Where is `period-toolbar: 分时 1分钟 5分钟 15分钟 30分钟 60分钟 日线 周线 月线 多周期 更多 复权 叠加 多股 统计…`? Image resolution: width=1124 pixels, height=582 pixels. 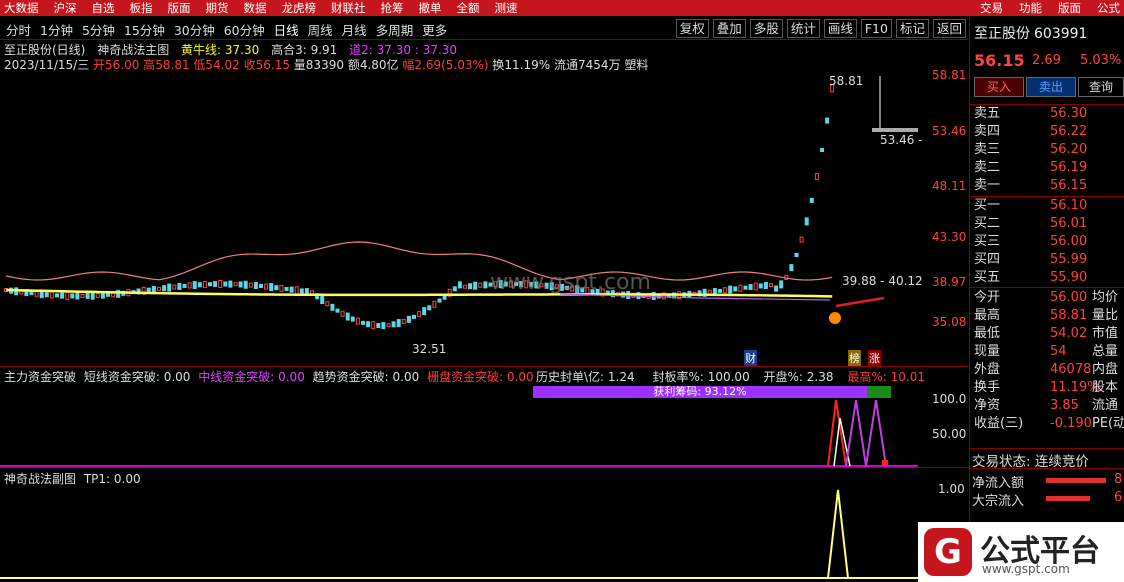
period-toolbar: 分时 1分钟 5分钟 15分钟 30分钟 60分钟 日线 周线 月线 多周期 更多 复权 叠加 多股 统计… is located at coordinates (484, 28).